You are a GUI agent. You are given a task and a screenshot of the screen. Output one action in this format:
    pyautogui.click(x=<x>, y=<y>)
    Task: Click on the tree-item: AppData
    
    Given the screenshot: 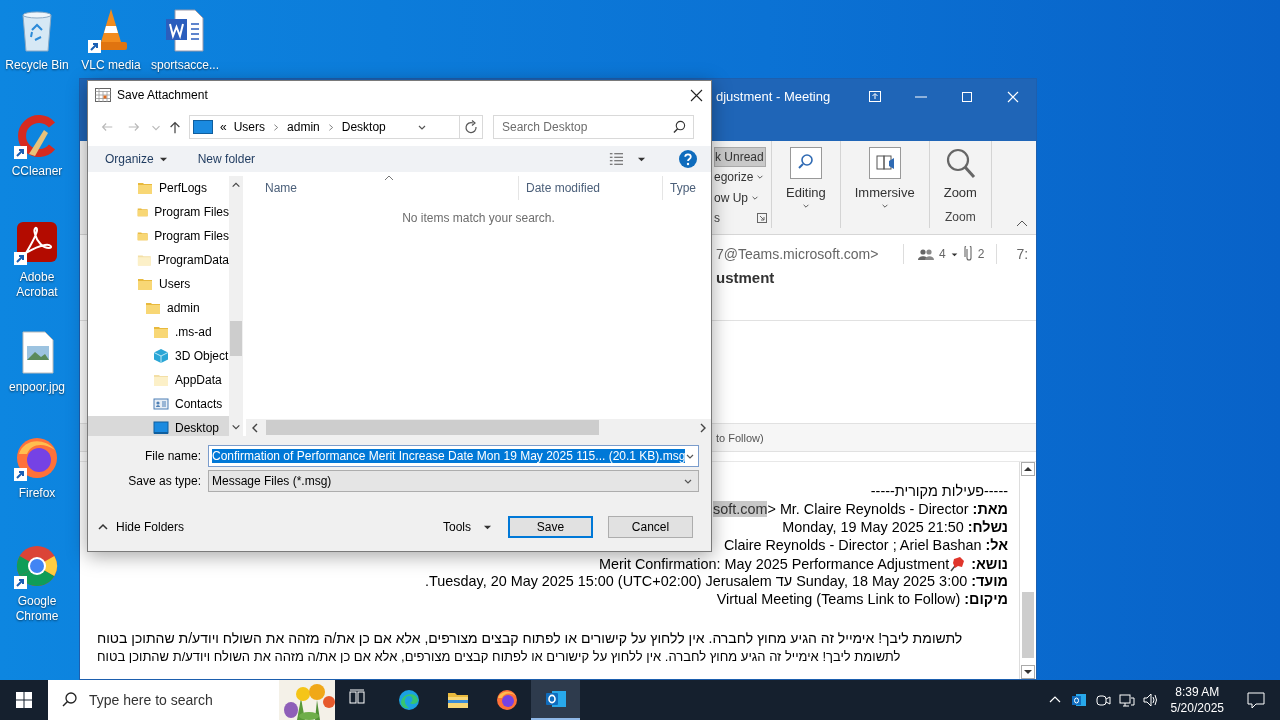 What is the action you would take?
    pyautogui.click(x=158, y=380)
    